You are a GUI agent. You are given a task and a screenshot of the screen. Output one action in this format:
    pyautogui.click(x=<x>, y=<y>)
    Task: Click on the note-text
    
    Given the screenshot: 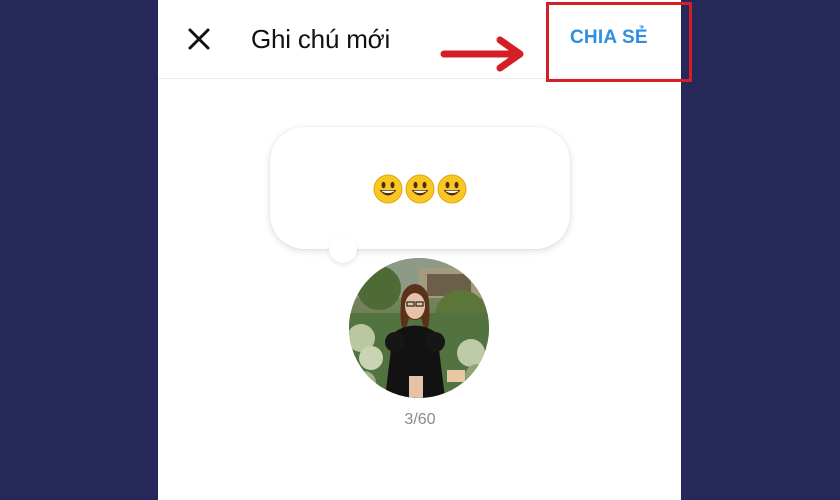 What is the action you would take?
    pyautogui.click(x=420, y=188)
    